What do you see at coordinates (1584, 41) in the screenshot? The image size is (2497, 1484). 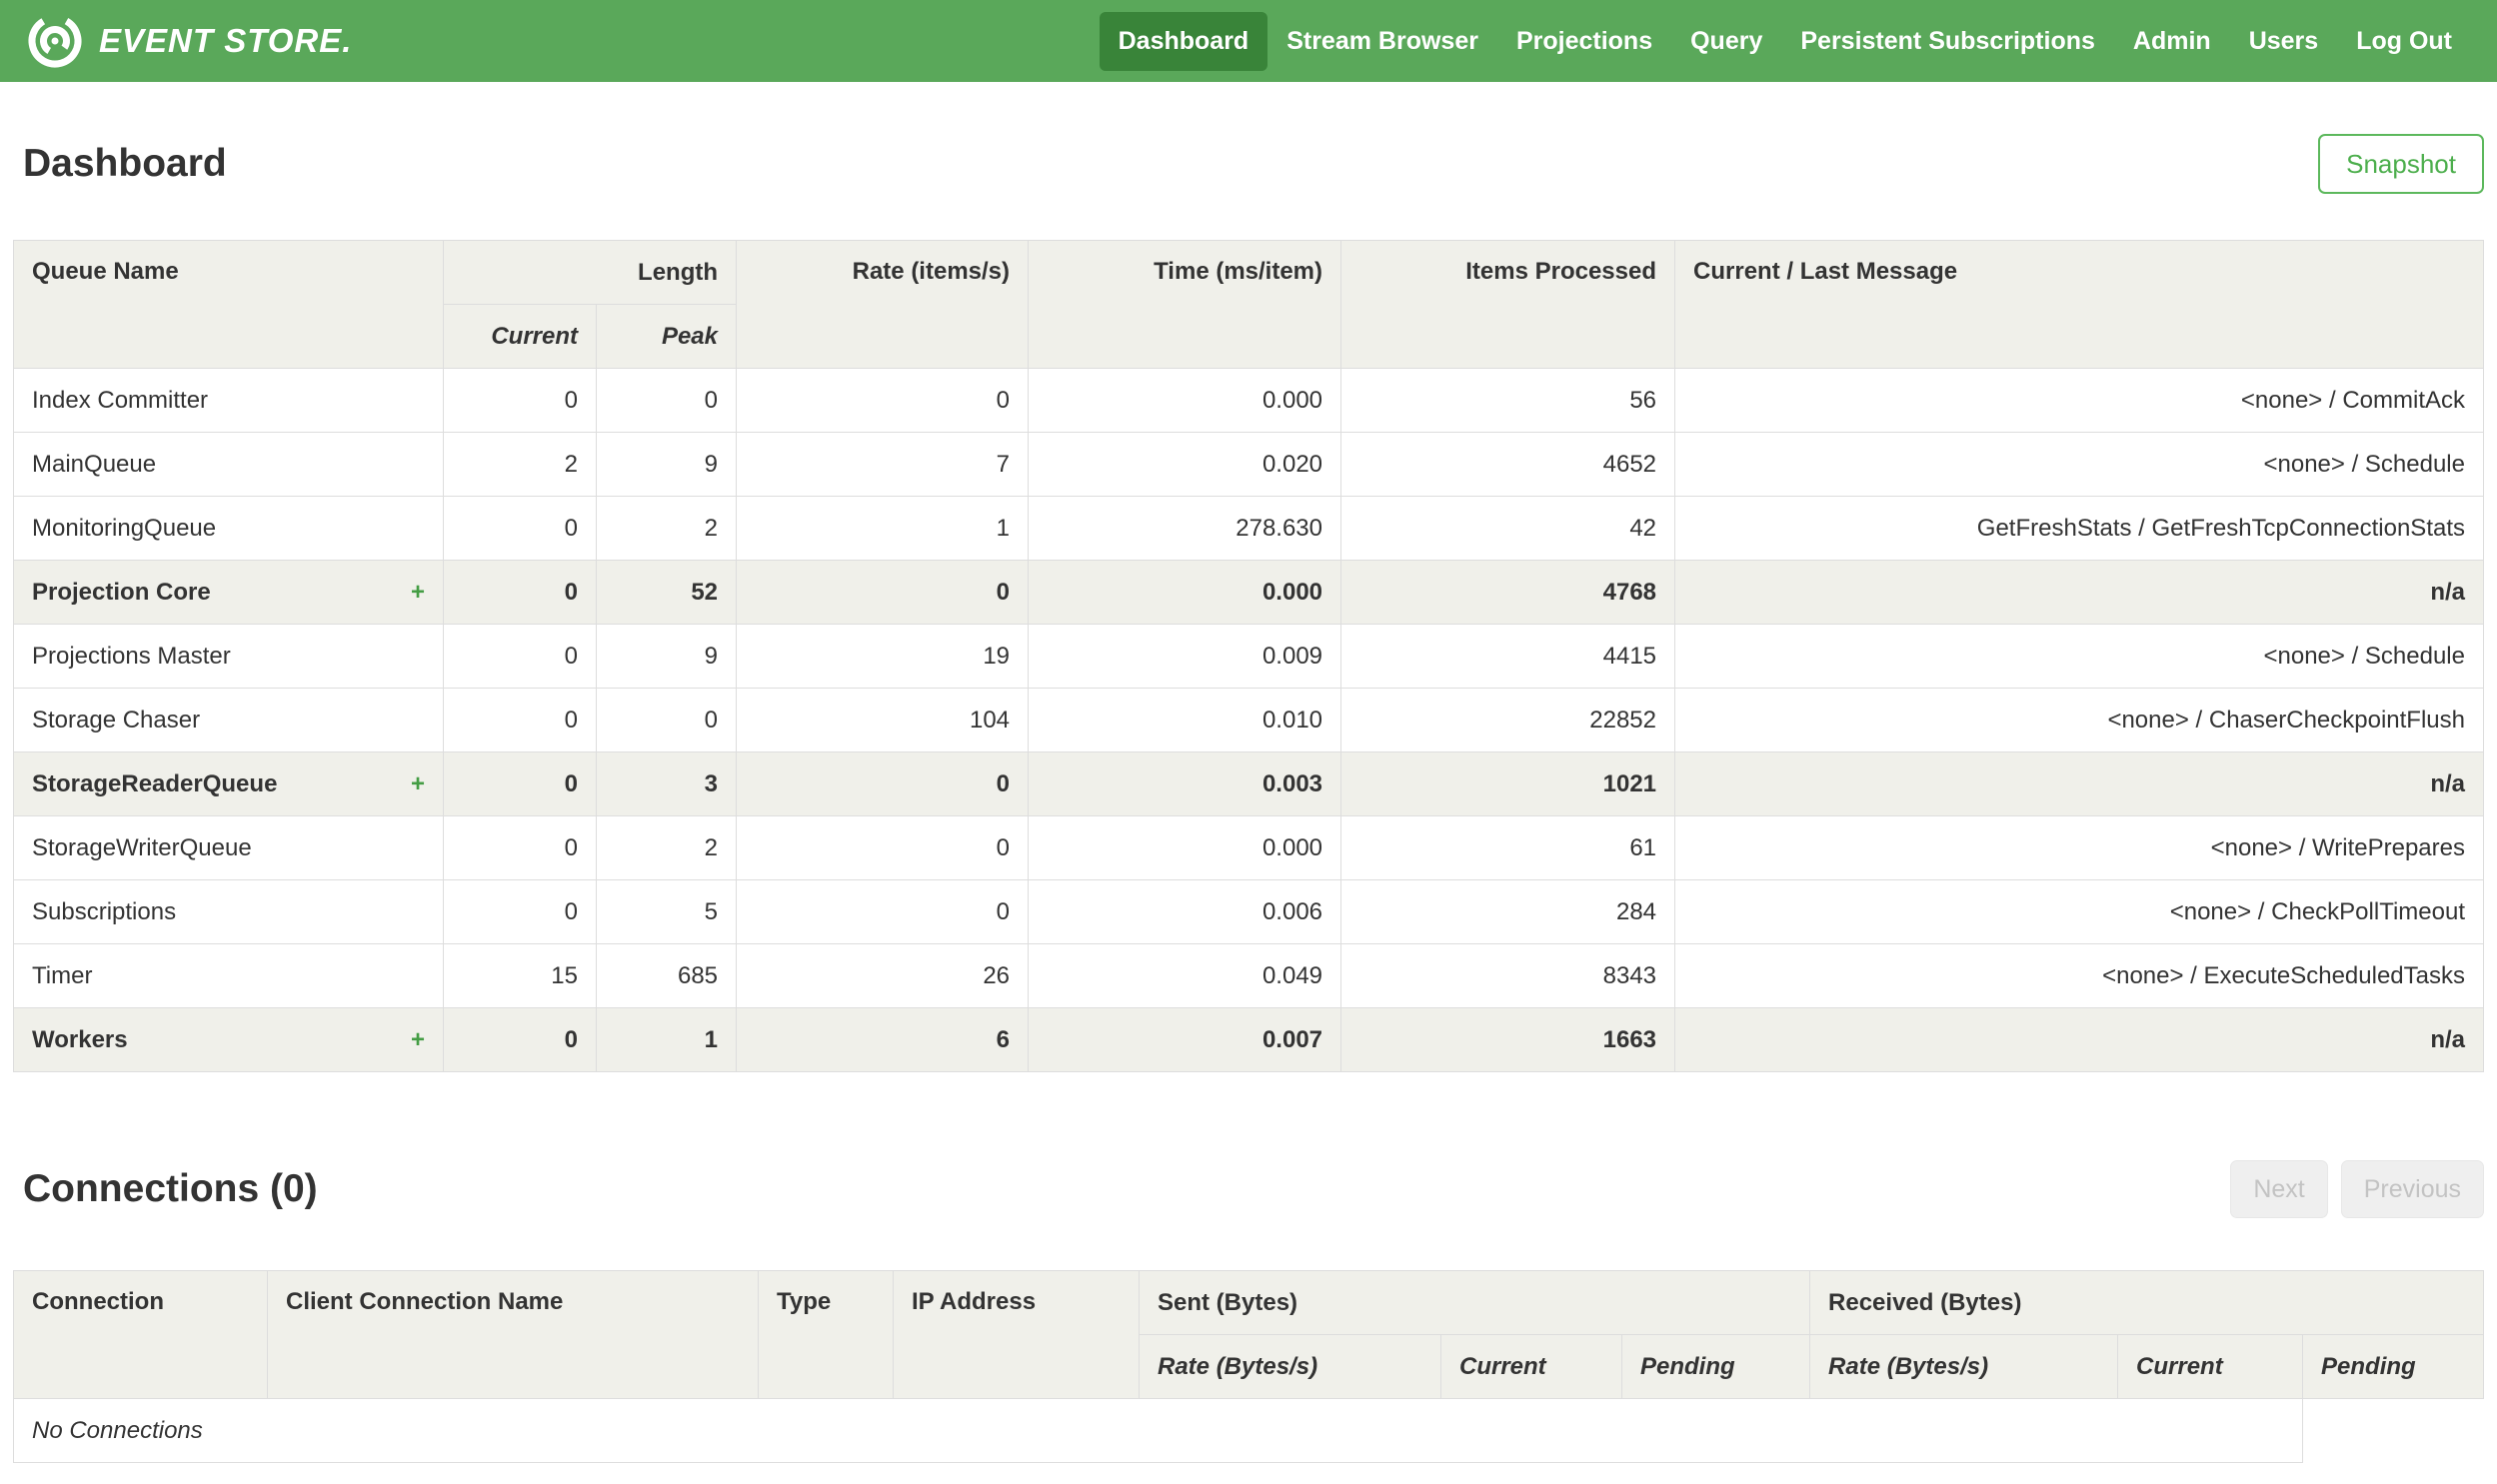 I see `nav-item-projections: Projections` at bounding box center [1584, 41].